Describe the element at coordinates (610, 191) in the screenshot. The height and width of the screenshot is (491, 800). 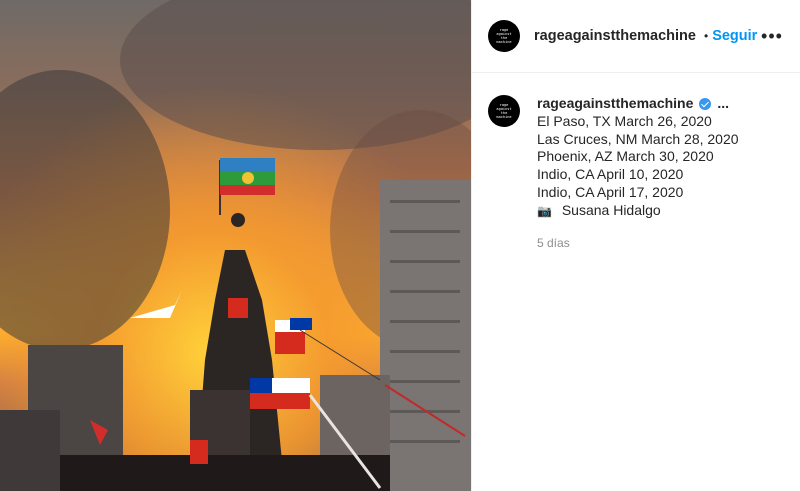
I see `caption-line: Indio, CA April 17, 2020` at that location.